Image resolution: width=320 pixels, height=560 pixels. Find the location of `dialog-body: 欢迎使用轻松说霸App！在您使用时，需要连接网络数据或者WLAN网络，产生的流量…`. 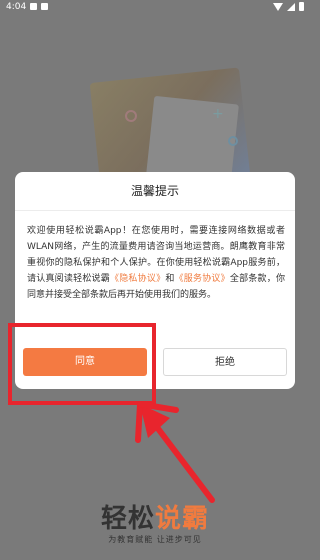

dialog-body: 欢迎使用轻松说霸App！在您使用时，需要连接网络数据或者WLAN网络，产生的流量… is located at coordinates (156, 263).